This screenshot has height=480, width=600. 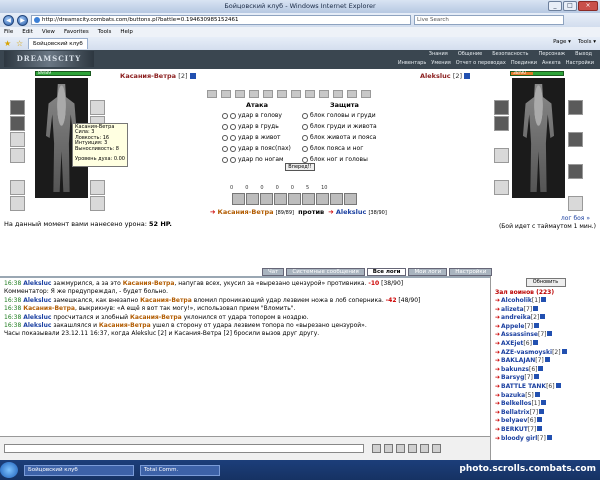 What do you see at coordinates (545, 370) in the screenshot?
I see `user-list-item: ➔bakunzs[6]` at bounding box center [545, 370].